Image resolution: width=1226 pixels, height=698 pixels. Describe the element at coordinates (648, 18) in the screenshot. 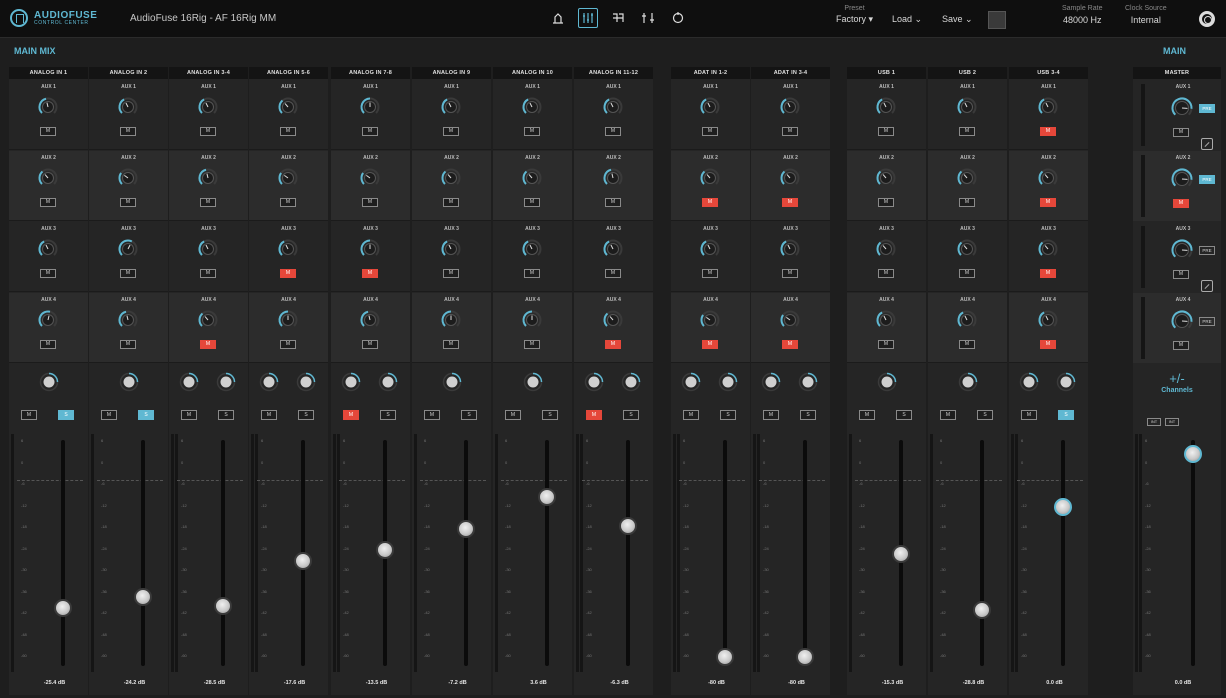

I see `settings-sliders-icon` at that location.